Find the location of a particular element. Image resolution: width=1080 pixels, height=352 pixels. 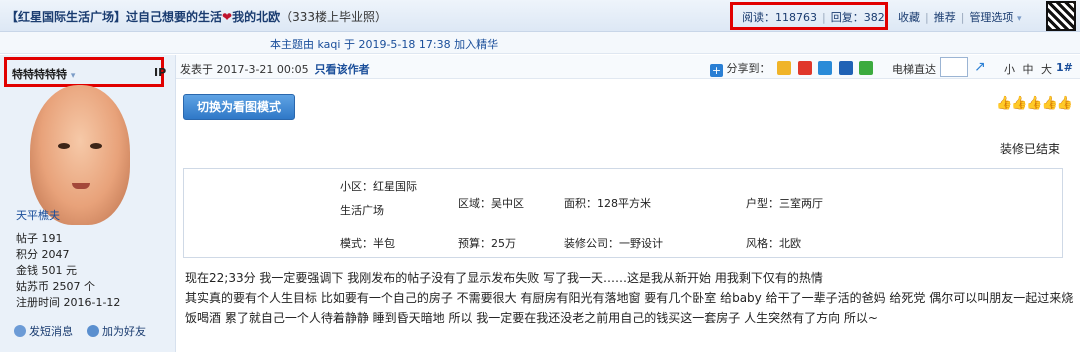

only-author-link: 只看该作者 is located at coordinates (342, 69).